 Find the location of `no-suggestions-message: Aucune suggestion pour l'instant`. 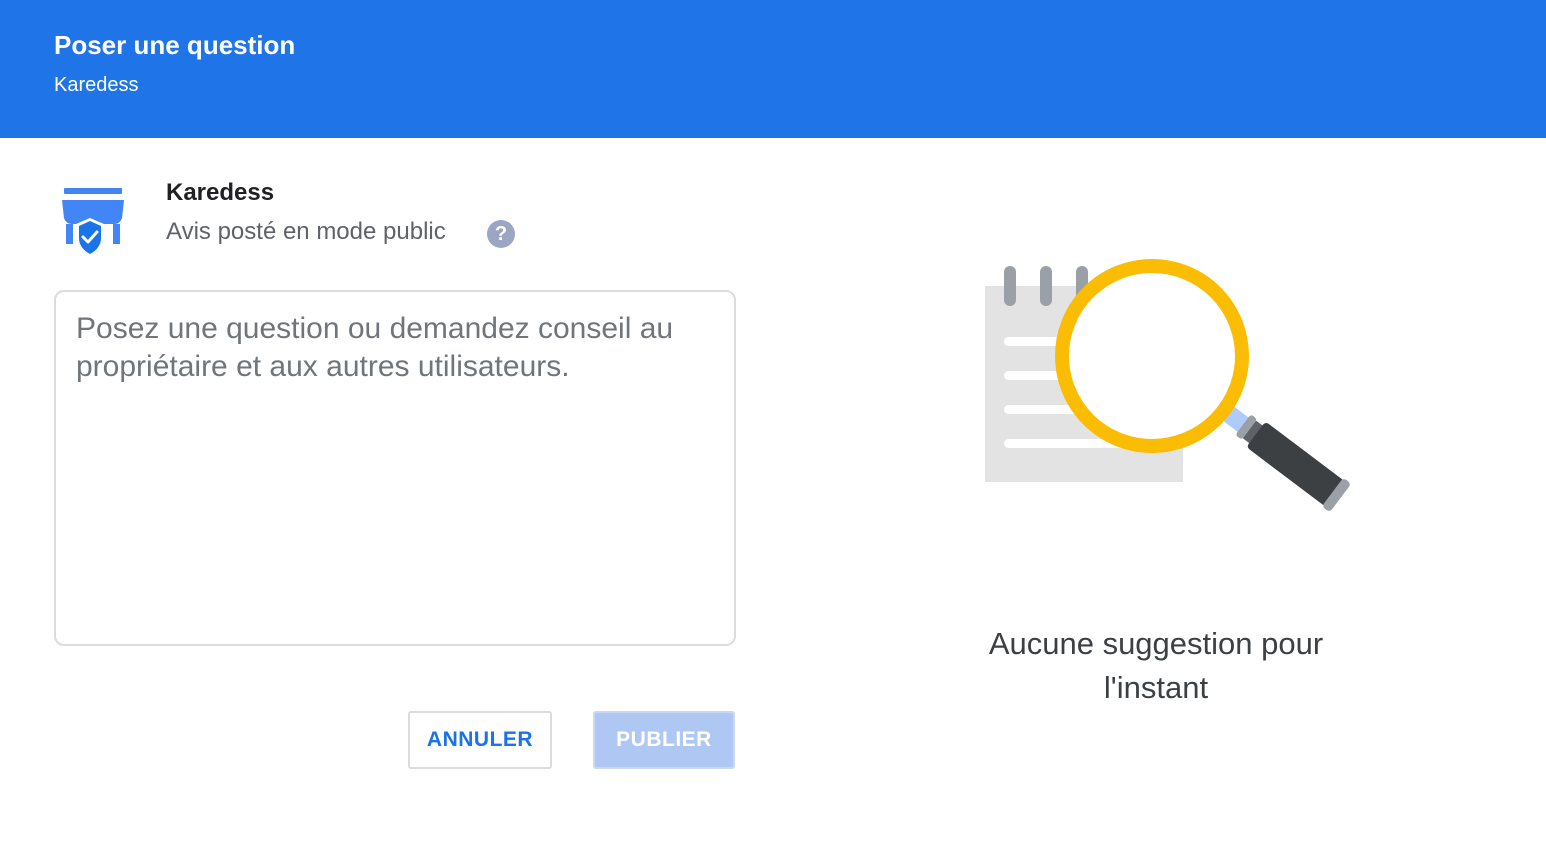

no-suggestions-message: Aucune suggestion pour l'instant is located at coordinates (1156, 665).